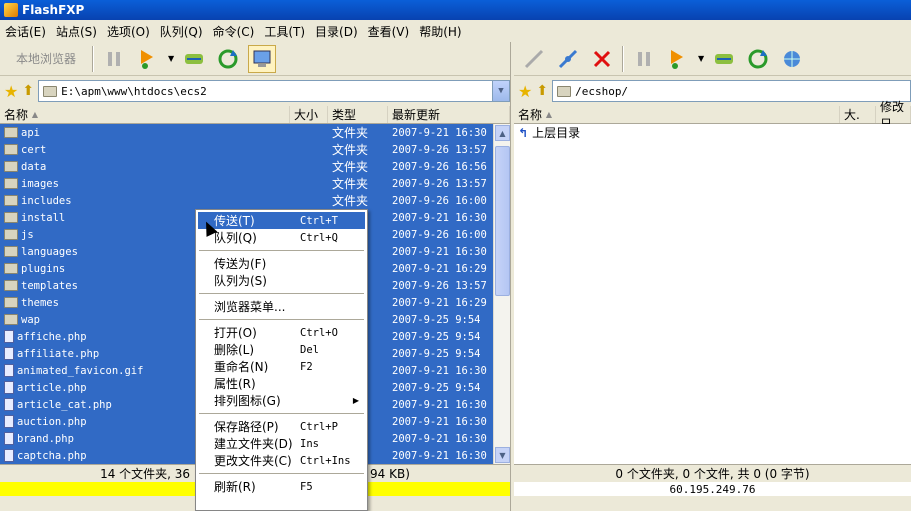 The image size is (911, 511). I want to click on local-vertical-scrollbar: ▲ ▼, so click(501, 294).